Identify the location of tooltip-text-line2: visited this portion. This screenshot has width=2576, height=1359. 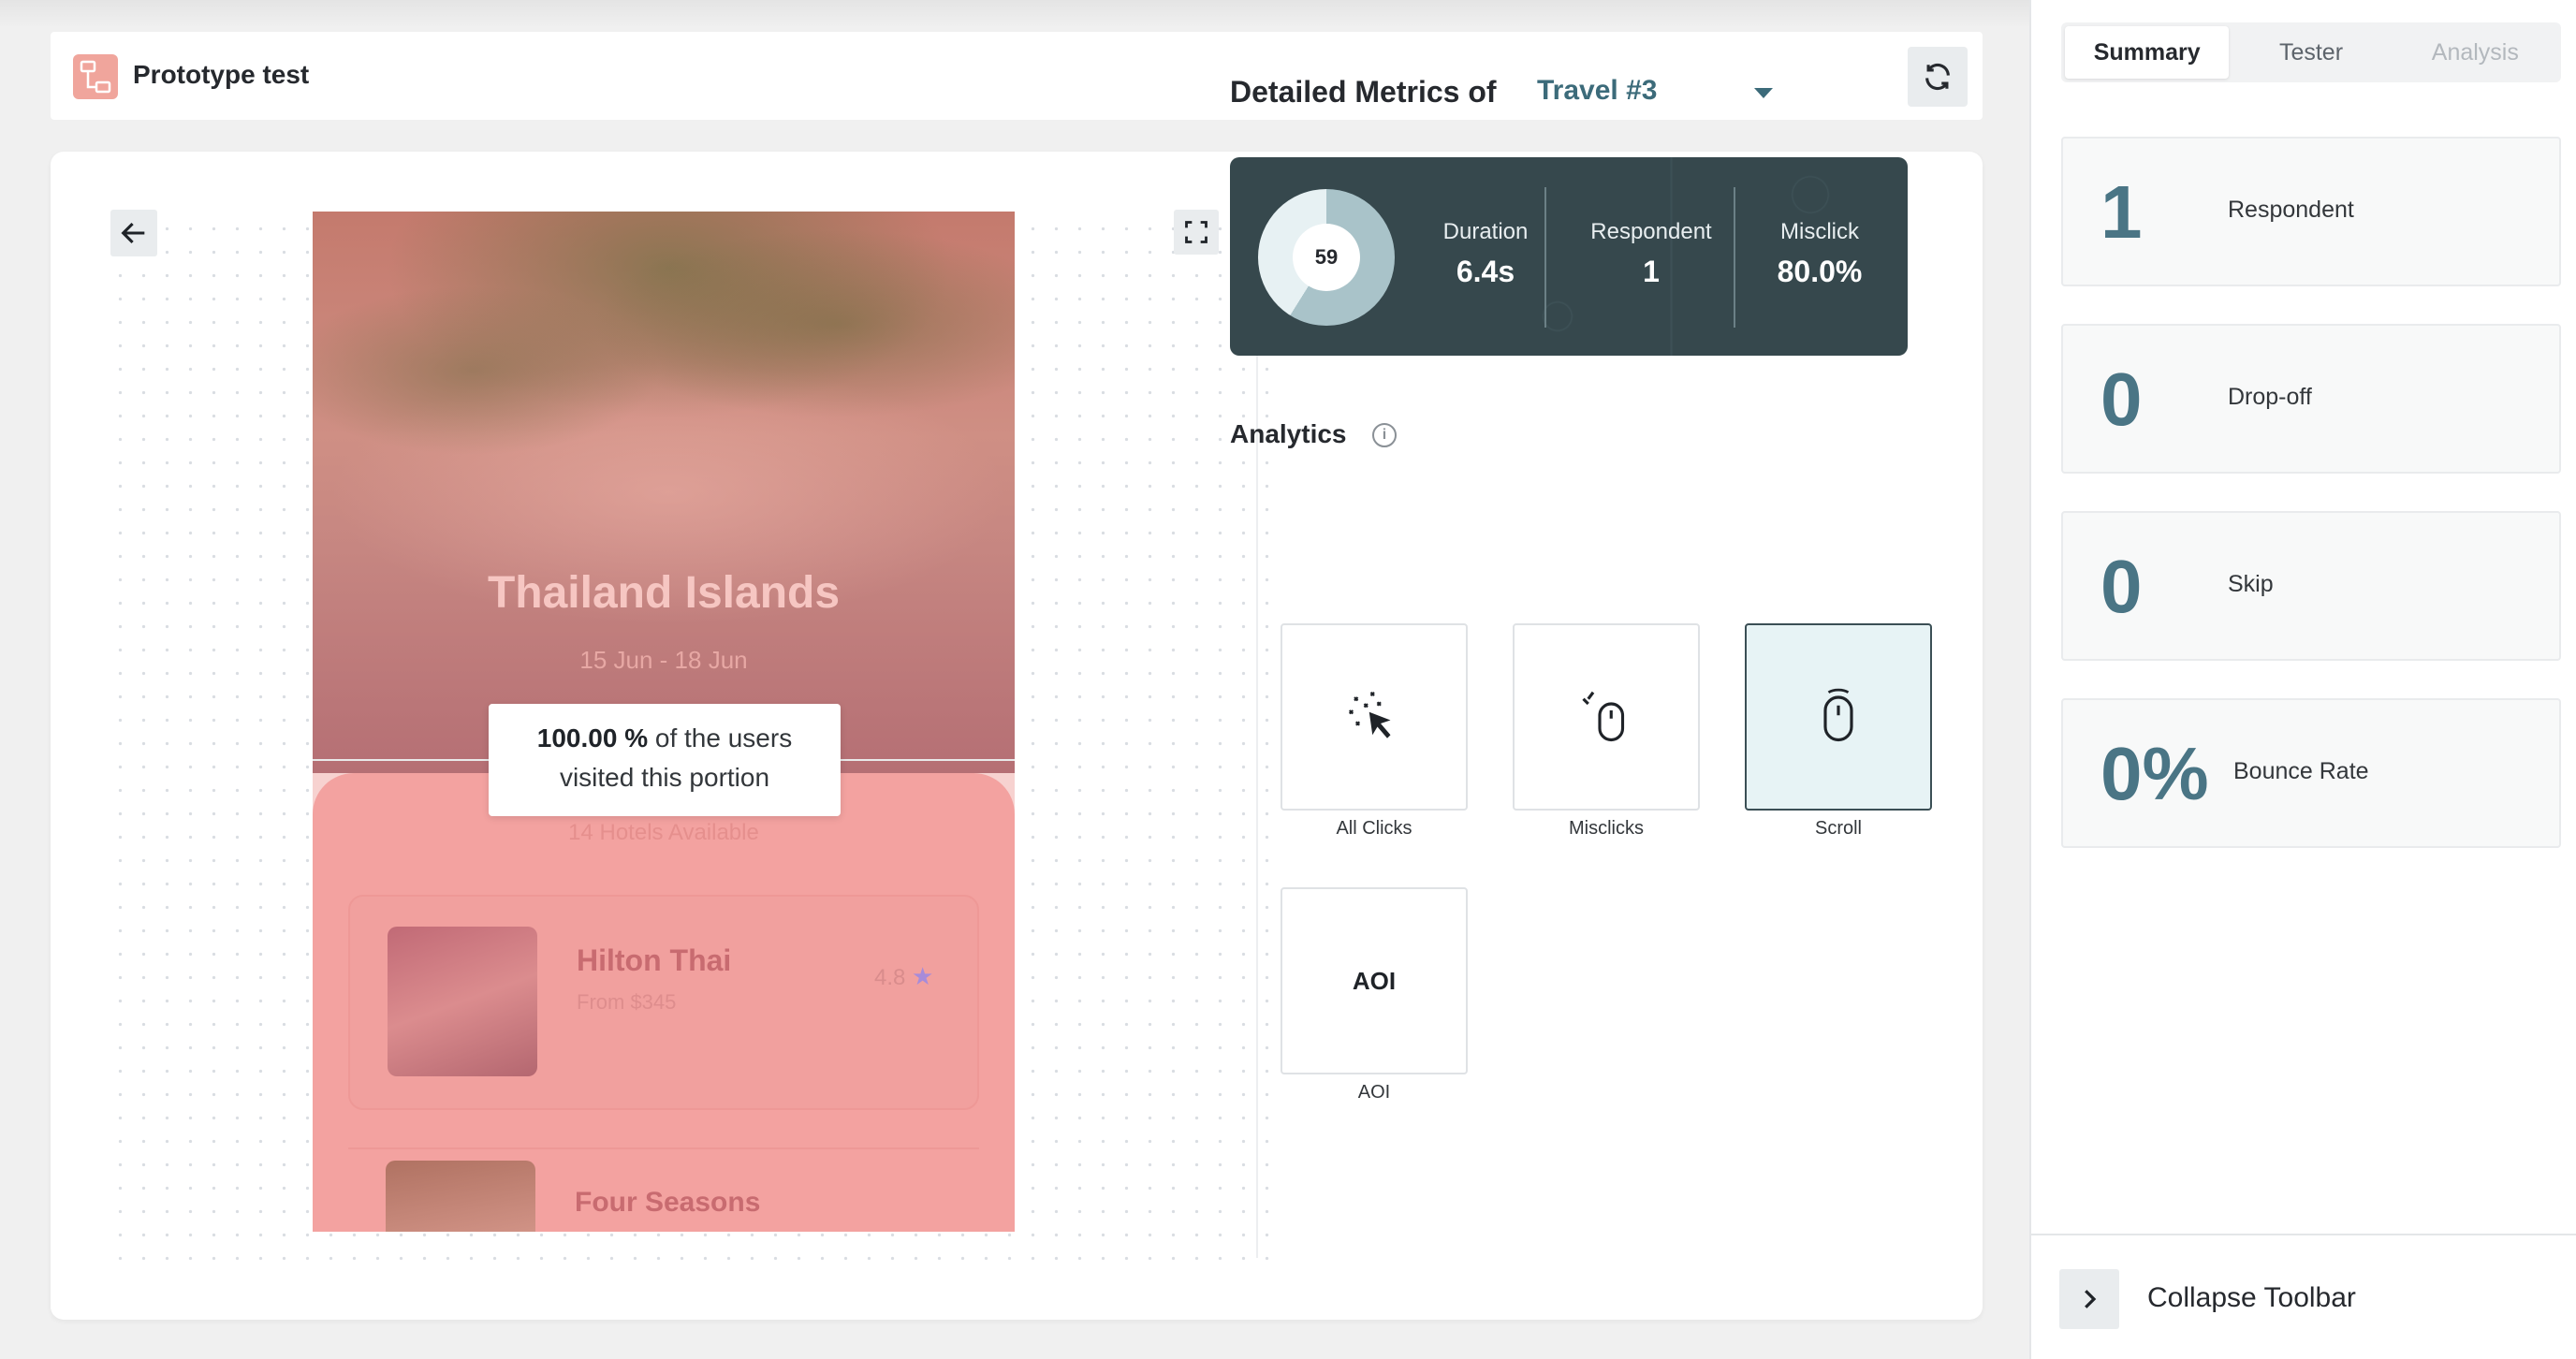
(664, 777).